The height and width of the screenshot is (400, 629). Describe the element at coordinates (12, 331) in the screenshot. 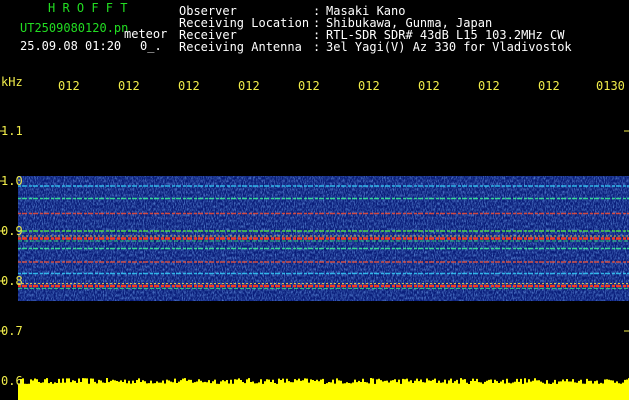

I see `freq-tick-label: 0.7` at that location.